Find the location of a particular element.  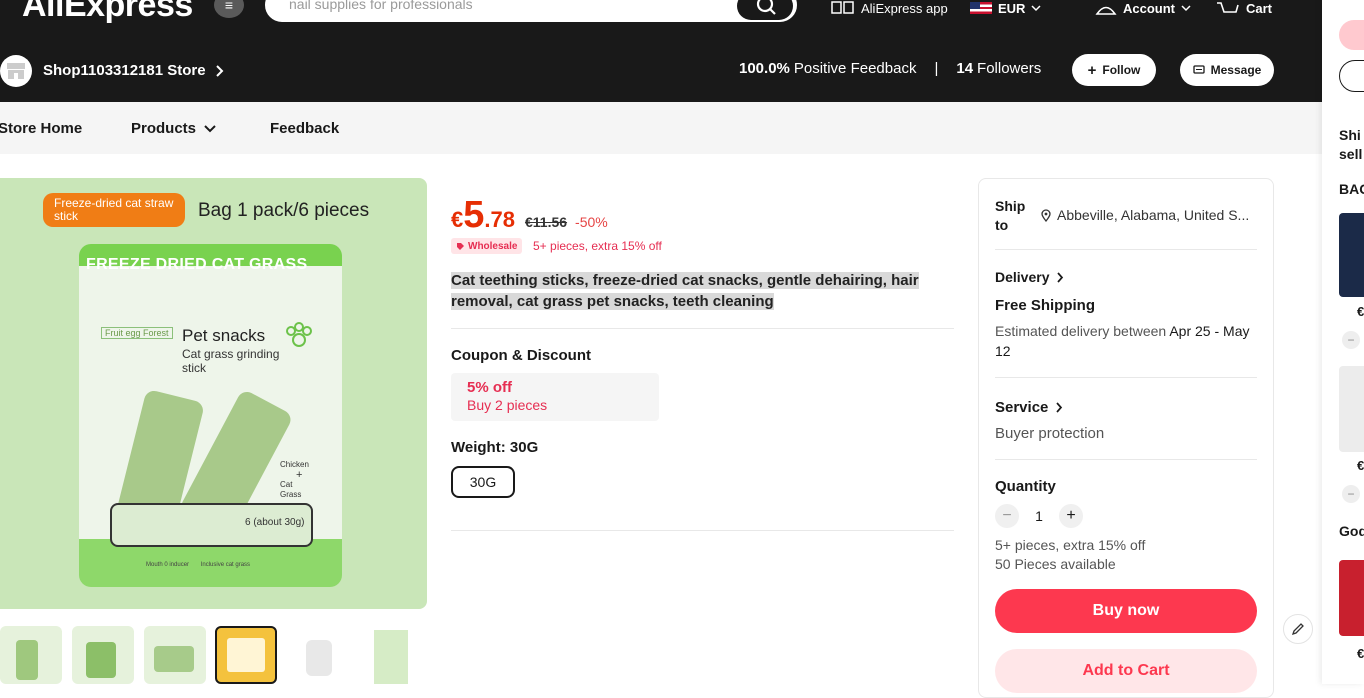

thumbnail-selected is located at coordinates (246, 655).